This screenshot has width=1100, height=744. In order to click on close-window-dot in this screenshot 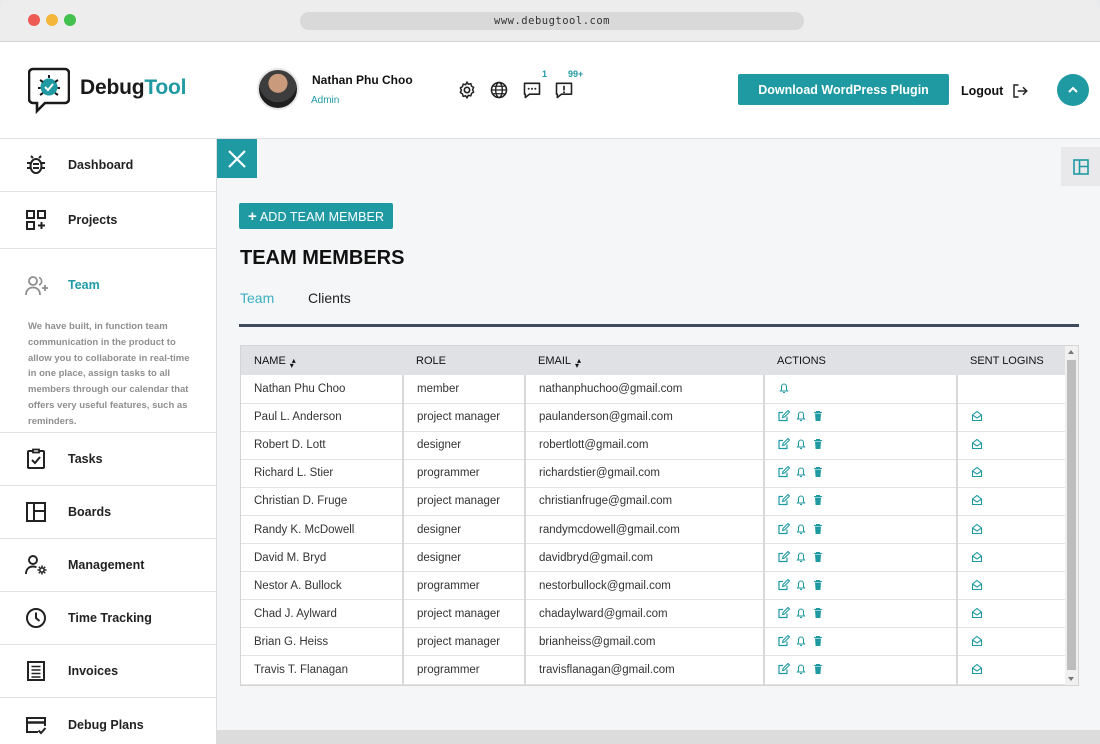, I will do `click(34, 20)`.